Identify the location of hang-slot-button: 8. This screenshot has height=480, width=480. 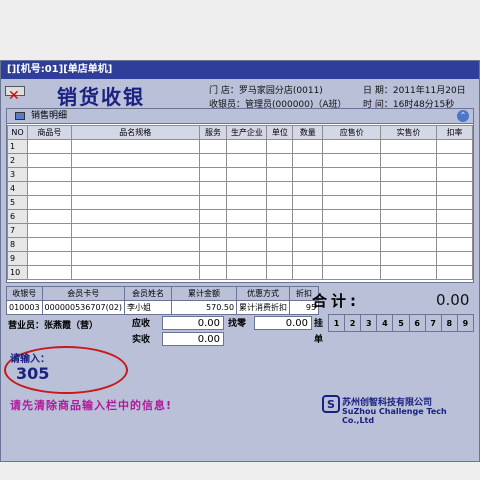
(449, 323).